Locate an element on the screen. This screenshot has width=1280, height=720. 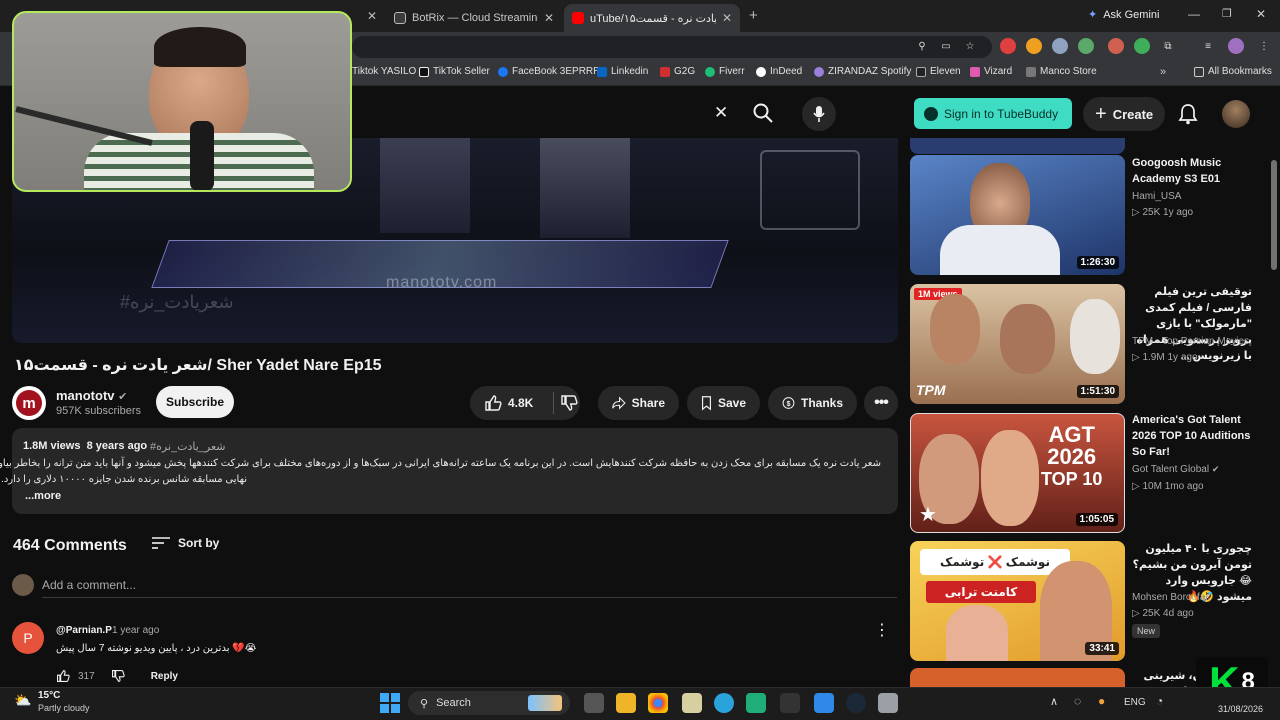
bookmark-item: Vizard is located at coordinates (991, 71).